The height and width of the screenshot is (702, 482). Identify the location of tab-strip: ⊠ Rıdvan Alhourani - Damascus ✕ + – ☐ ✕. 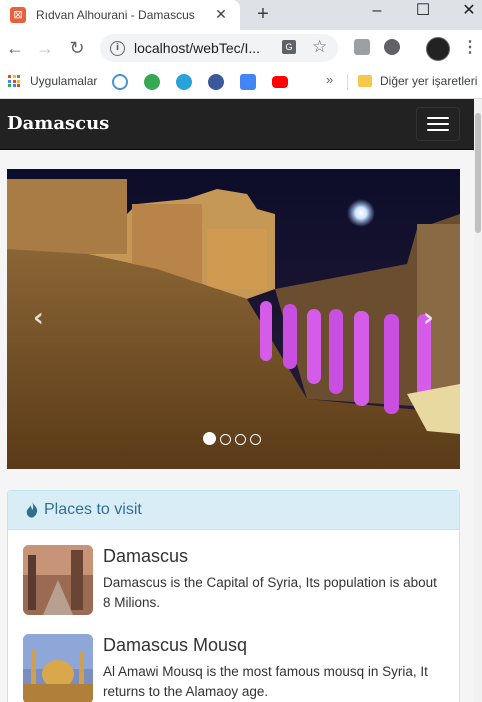
(241, 15).